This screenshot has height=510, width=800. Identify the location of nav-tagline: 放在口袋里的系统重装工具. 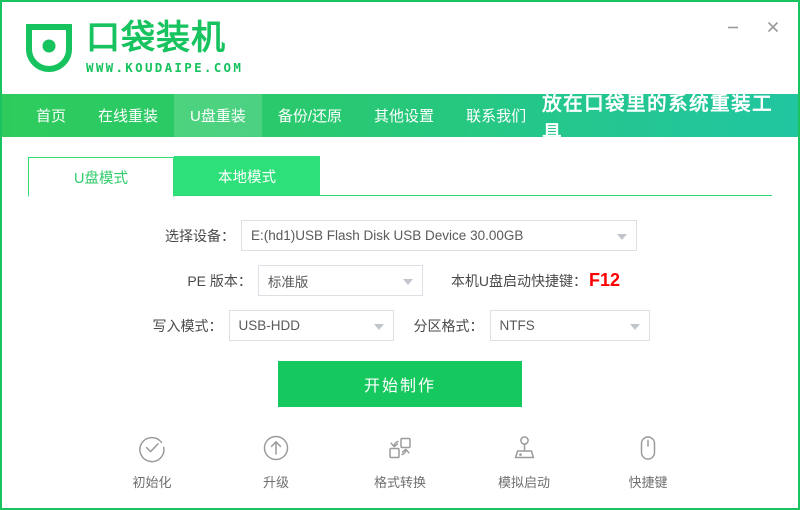
(658, 118).